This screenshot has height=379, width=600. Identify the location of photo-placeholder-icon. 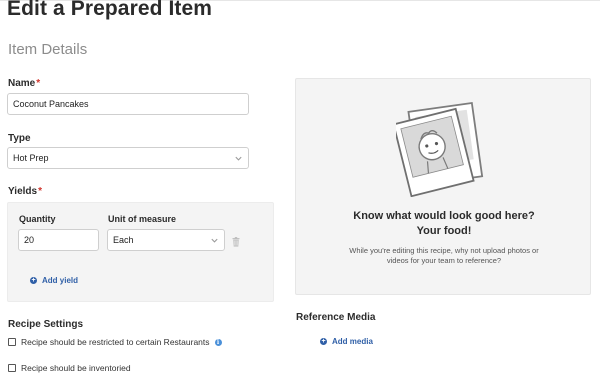
(440, 149).